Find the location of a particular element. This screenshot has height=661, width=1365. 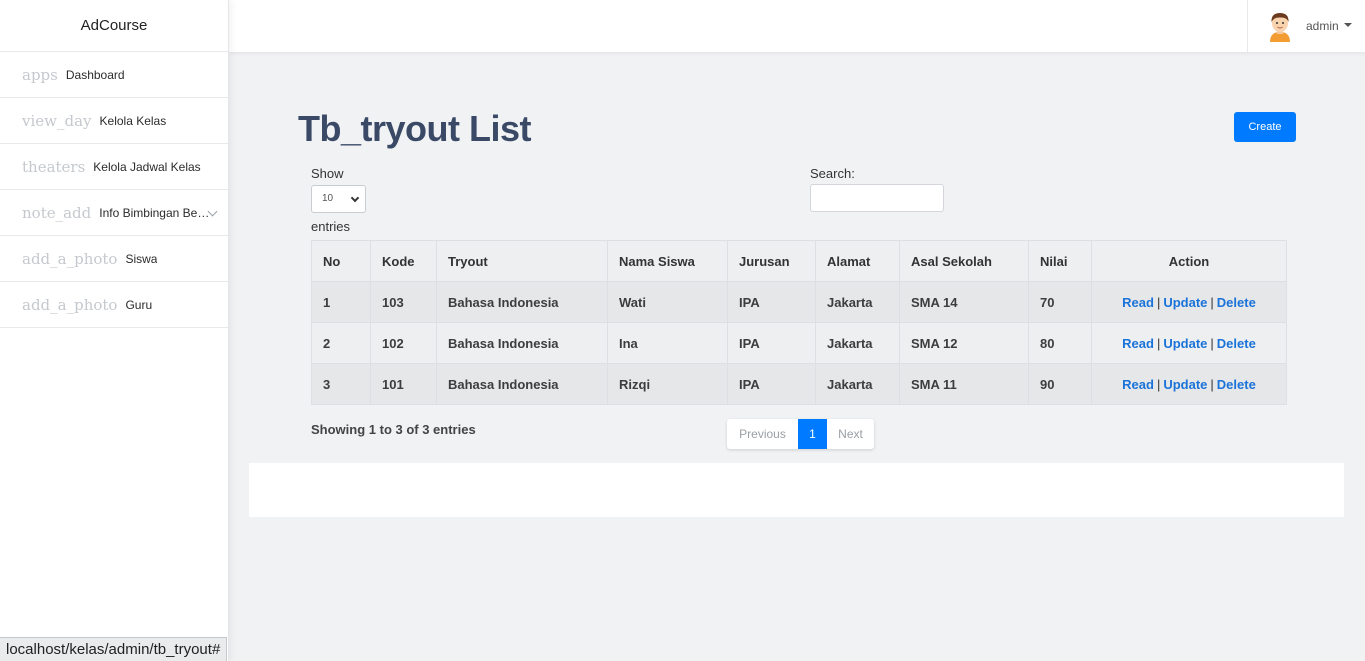

chevron-down-icon is located at coordinates (355, 198).